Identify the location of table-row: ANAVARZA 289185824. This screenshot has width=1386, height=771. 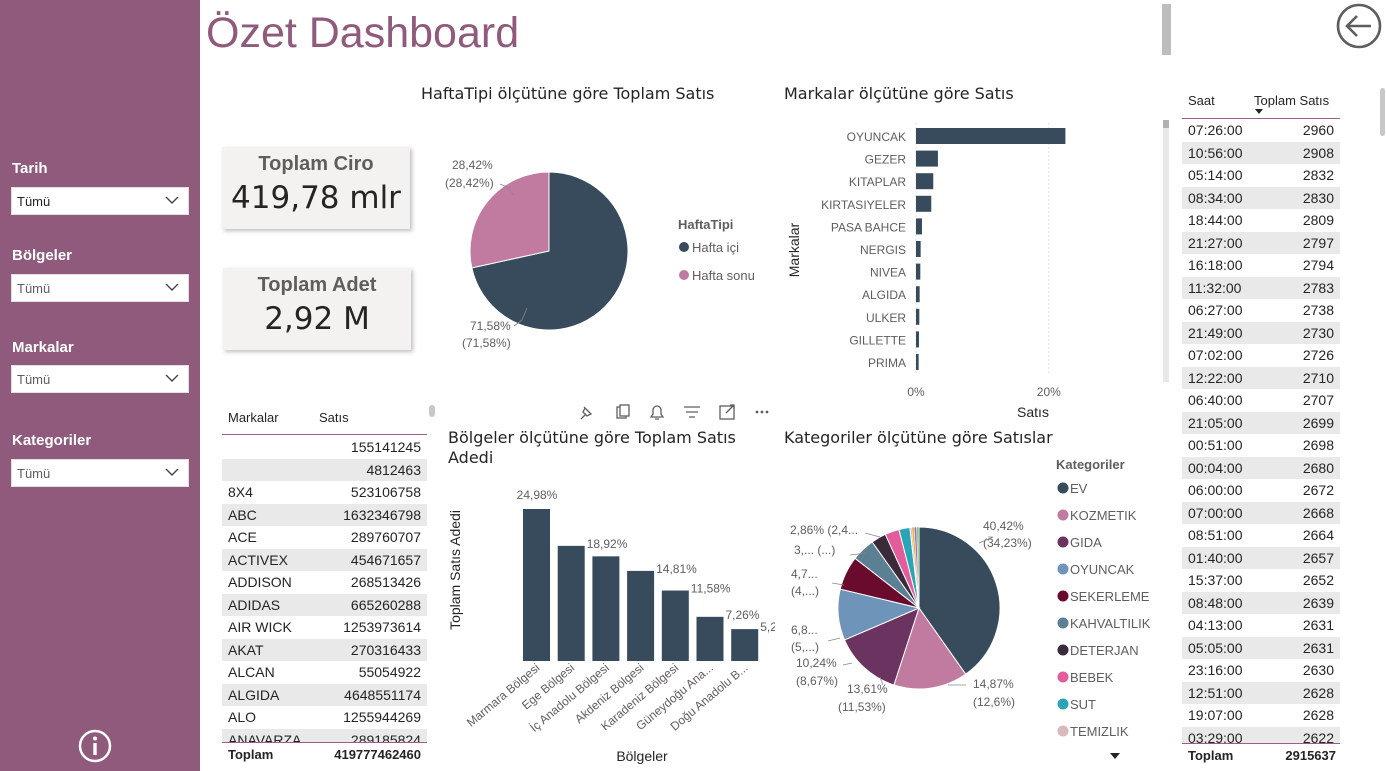
(324, 735).